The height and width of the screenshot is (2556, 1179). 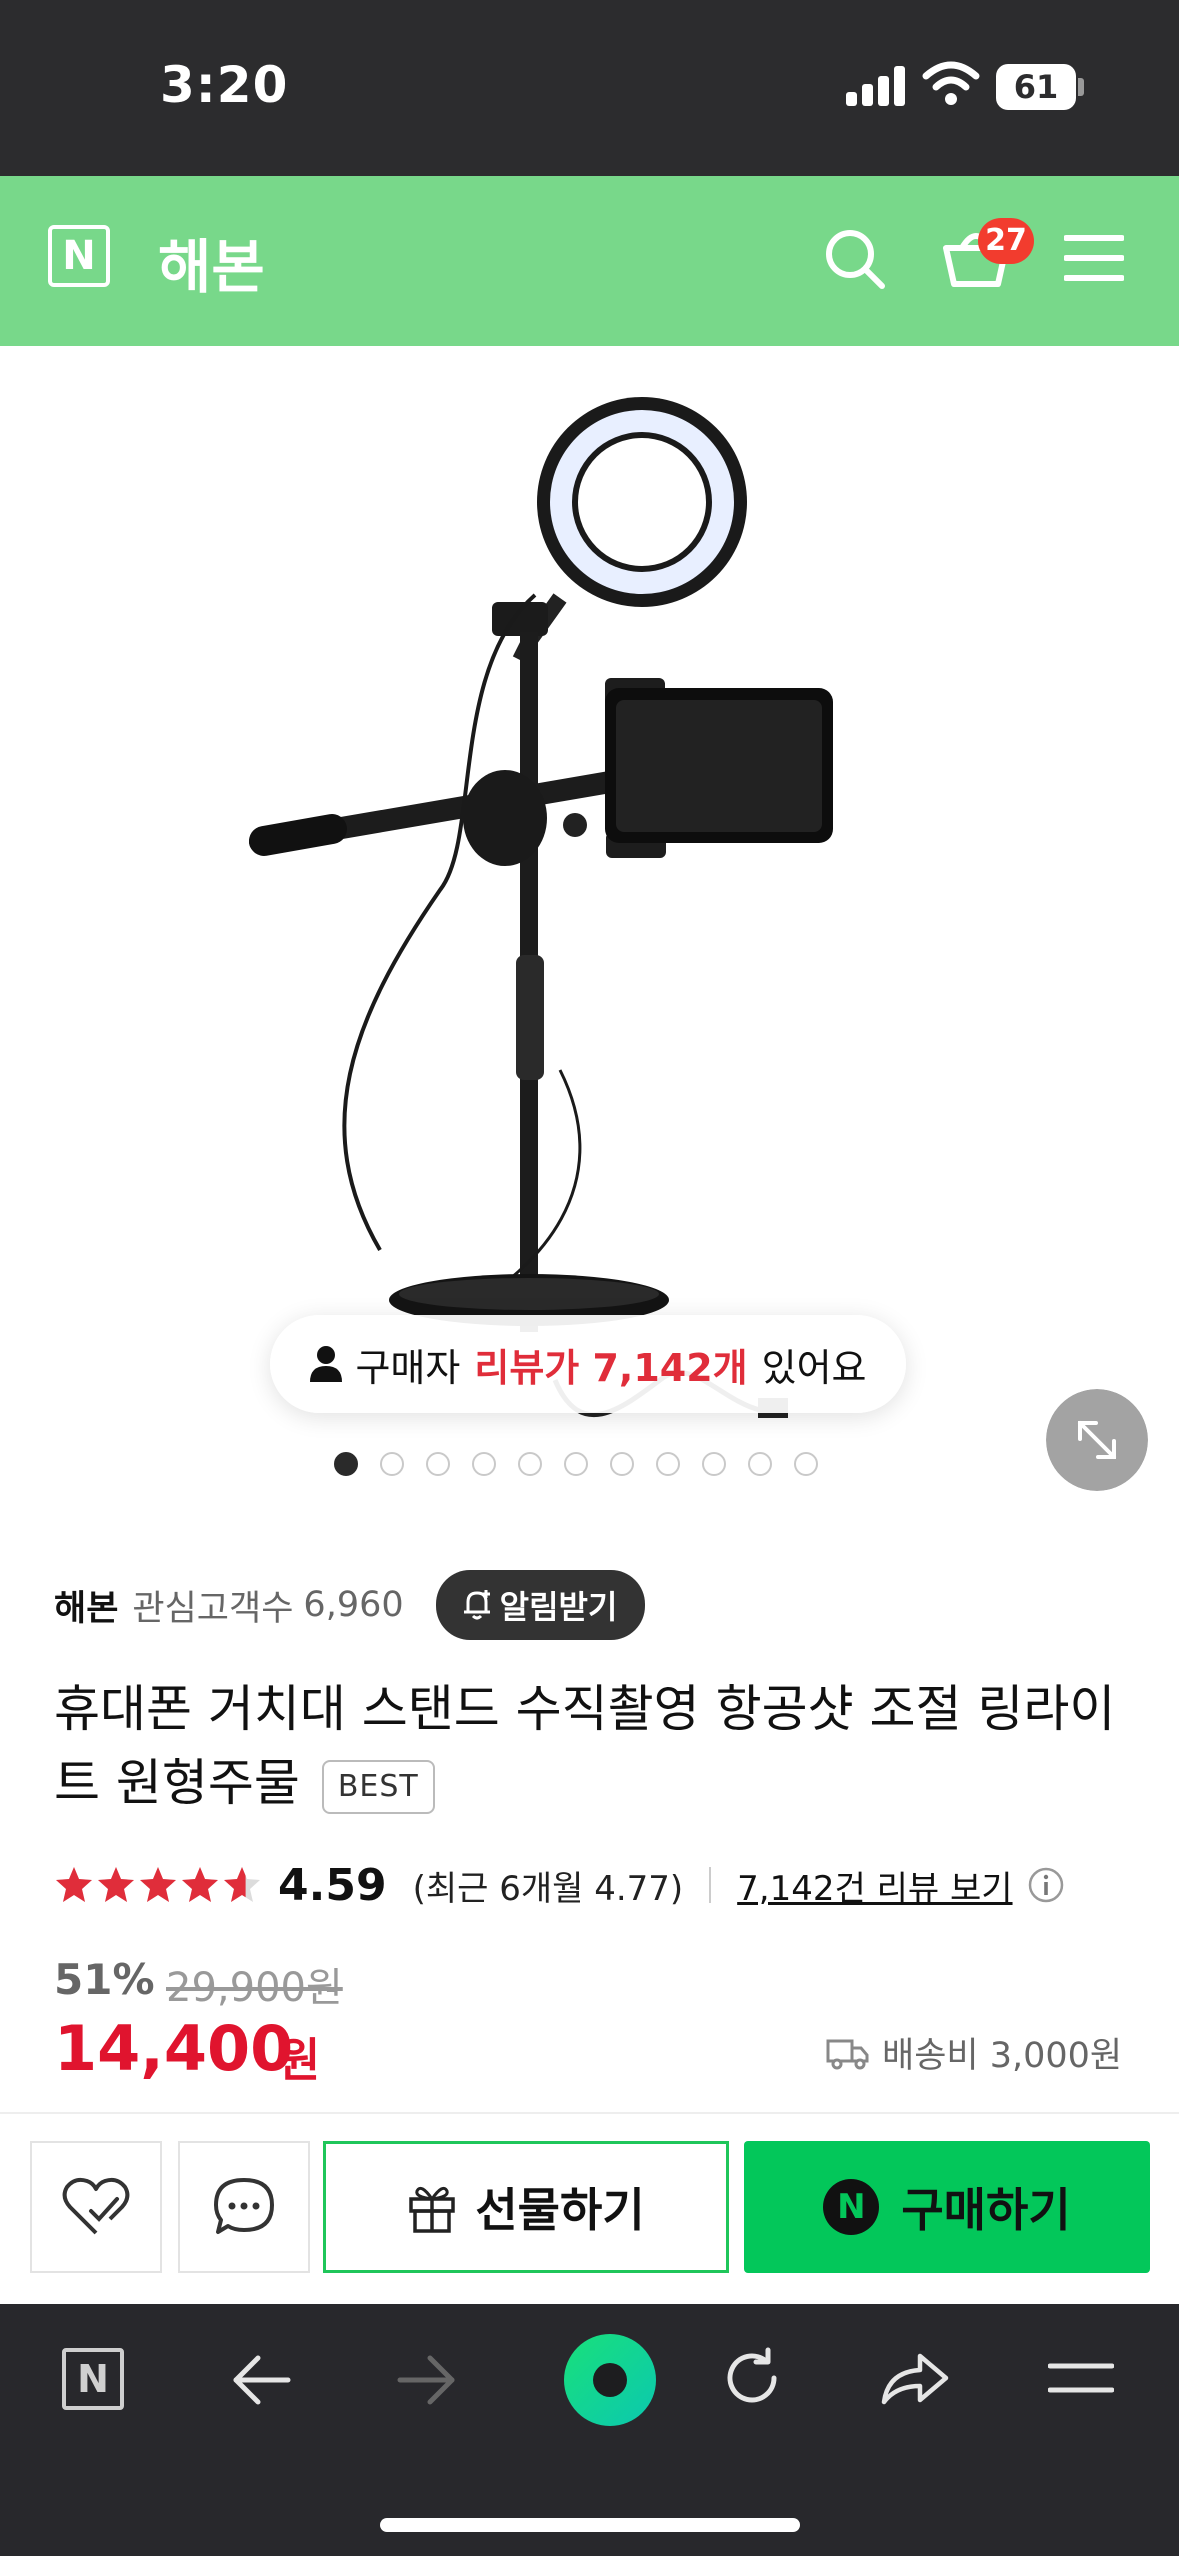 I want to click on chat-button, so click(x=244, y=2207).